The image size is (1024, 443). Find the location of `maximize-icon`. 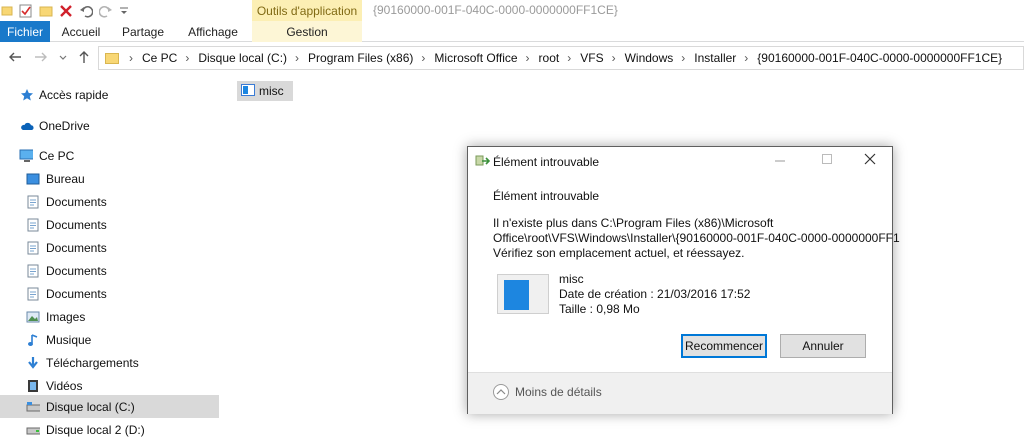

maximize-icon is located at coordinates (827, 160).